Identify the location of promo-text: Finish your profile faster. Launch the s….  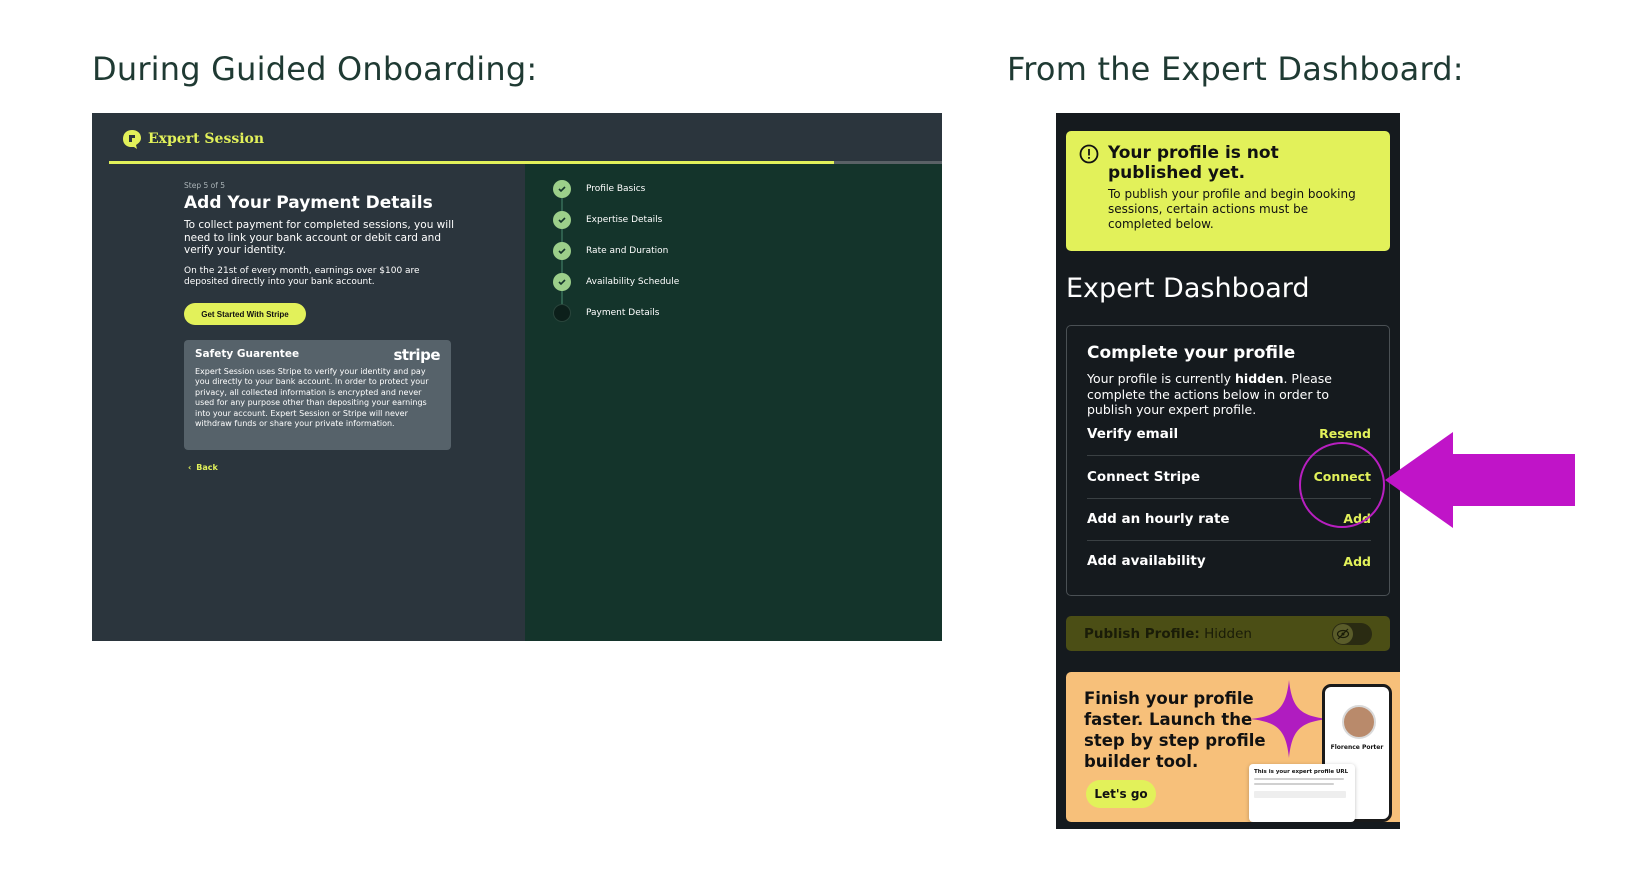
(1175, 730).